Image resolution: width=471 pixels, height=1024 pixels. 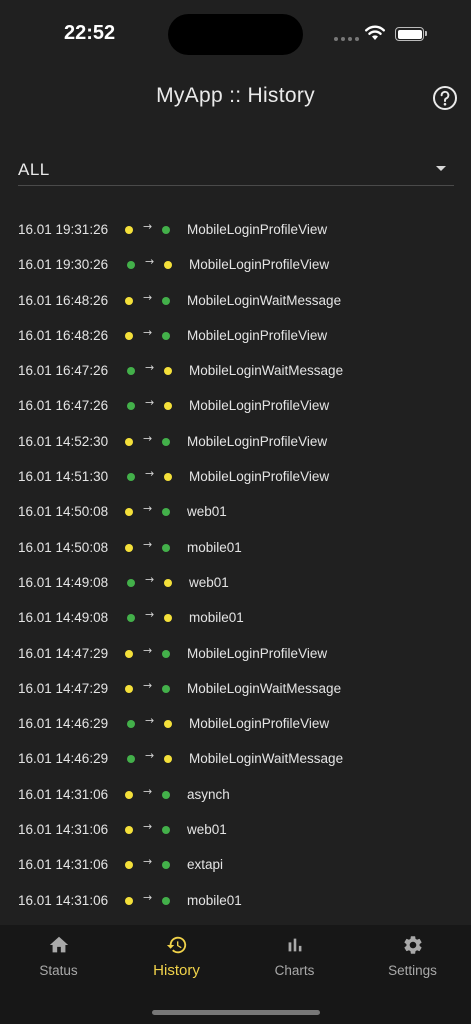 What do you see at coordinates (412, 970) in the screenshot?
I see `tab-label: Settings` at bounding box center [412, 970].